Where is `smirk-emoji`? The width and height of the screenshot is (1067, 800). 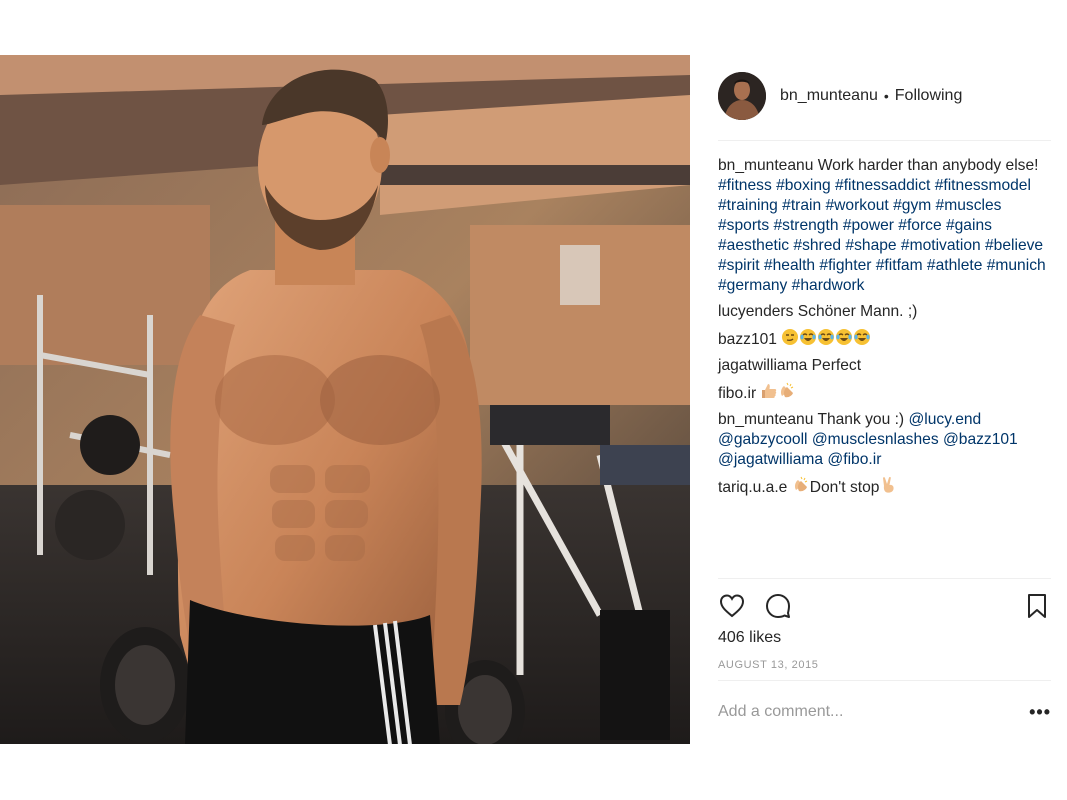
smirk-emoji is located at coordinates (790, 337).